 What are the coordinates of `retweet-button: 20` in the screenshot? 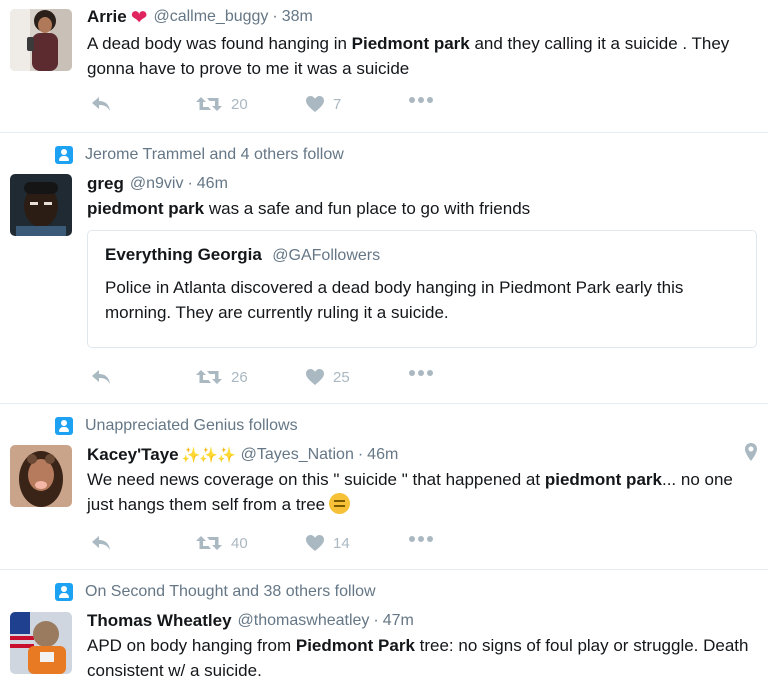 It's located at (221, 104).